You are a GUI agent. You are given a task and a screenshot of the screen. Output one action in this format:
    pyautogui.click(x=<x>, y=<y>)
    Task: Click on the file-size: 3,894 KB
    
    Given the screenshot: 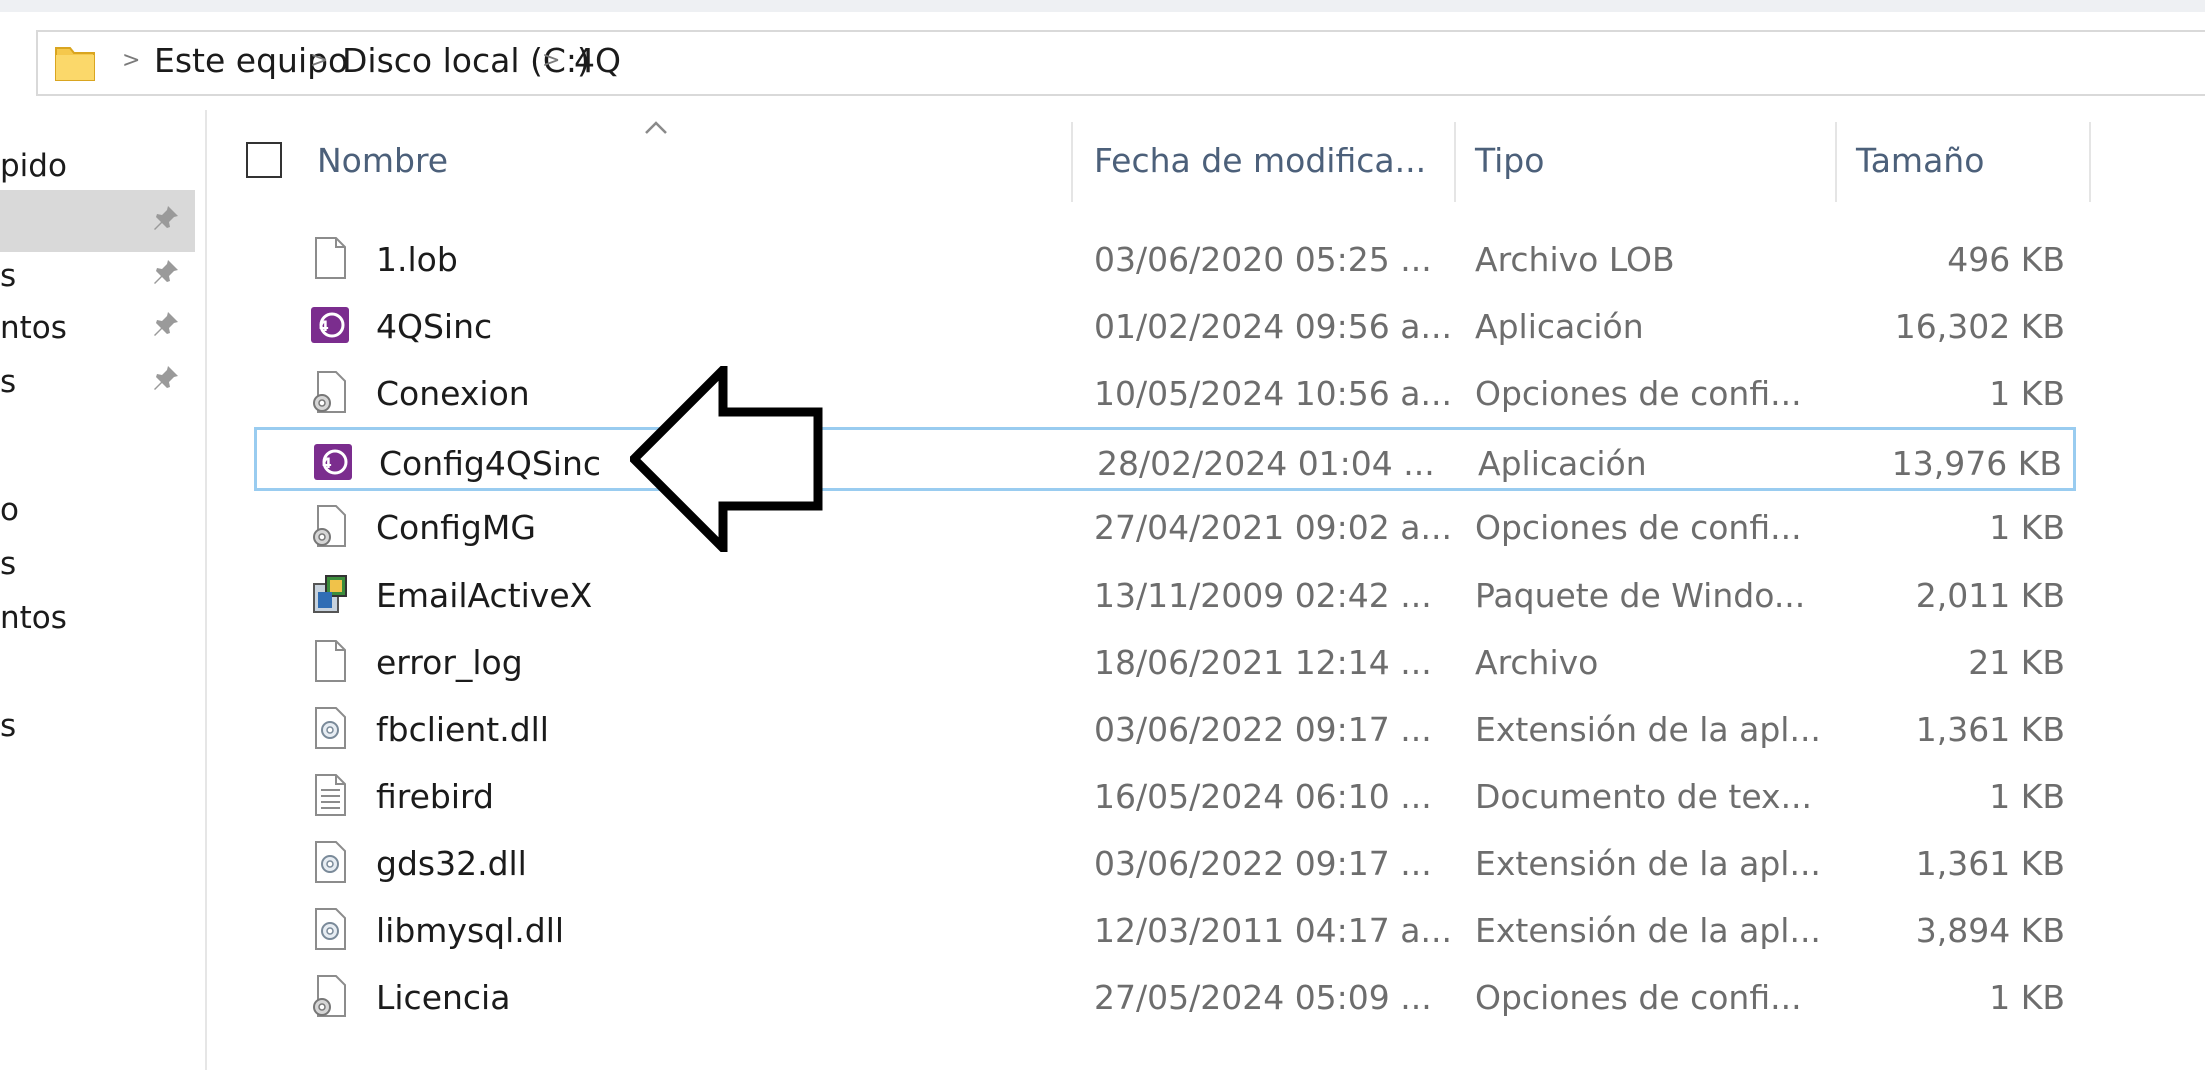 What is the action you would take?
    pyautogui.click(x=1990, y=930)
    